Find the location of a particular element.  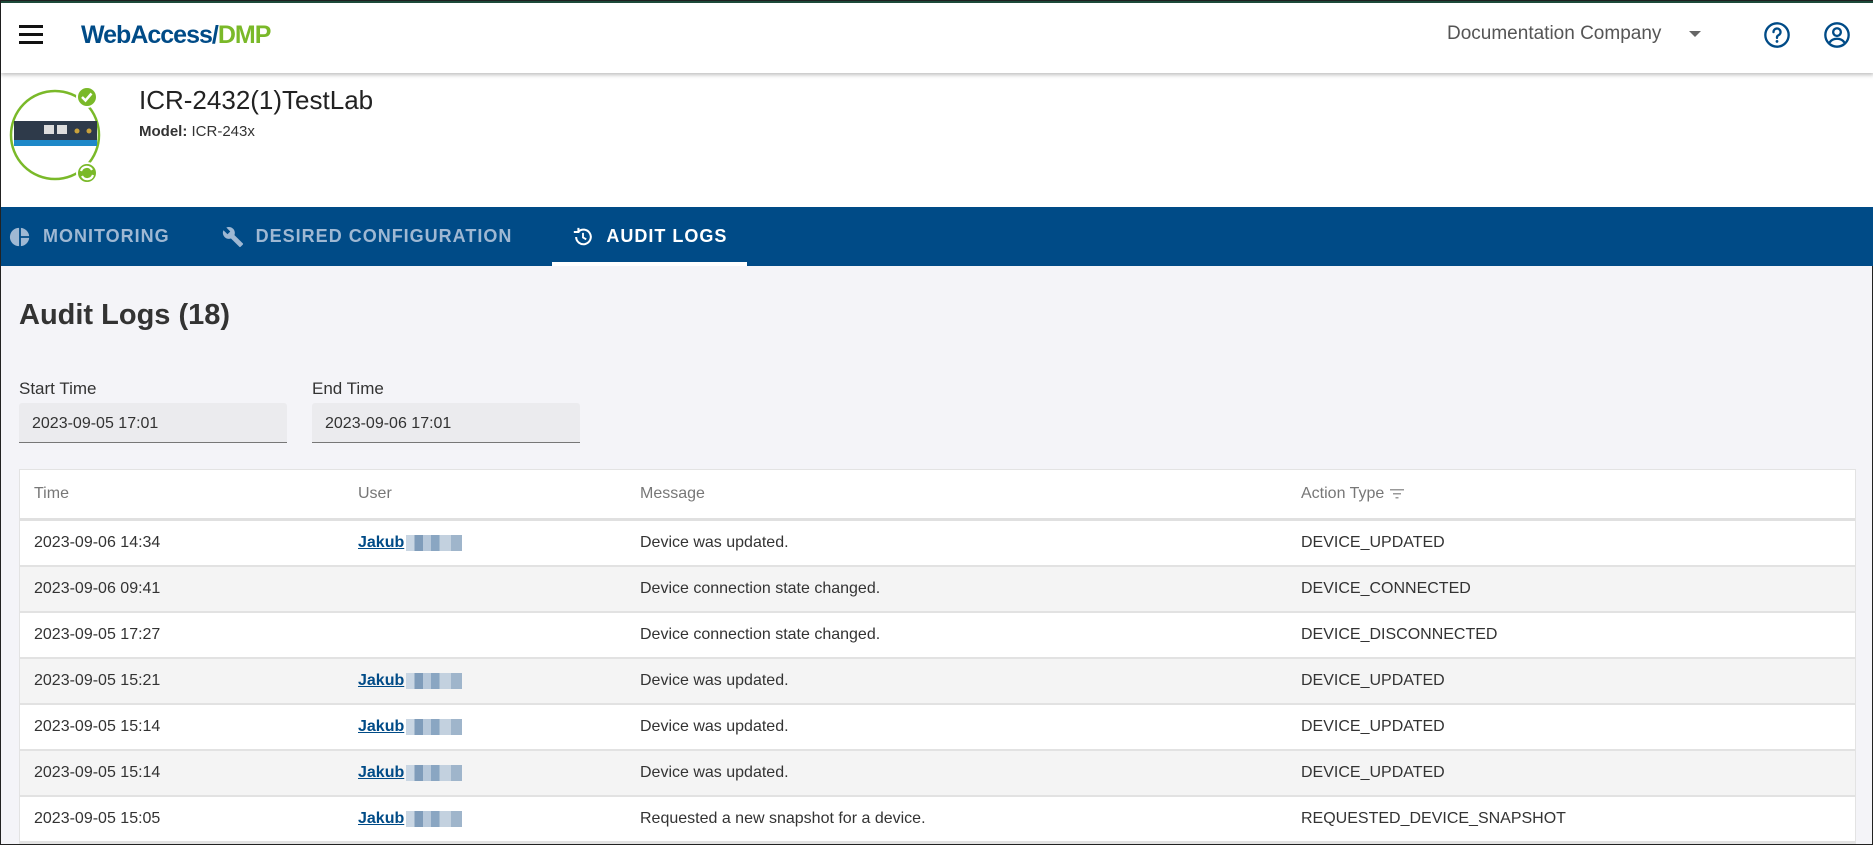

cell-action-type: REQUESTED_DEVICE_SNAPSHOT is located at coordinates (1433, 818).